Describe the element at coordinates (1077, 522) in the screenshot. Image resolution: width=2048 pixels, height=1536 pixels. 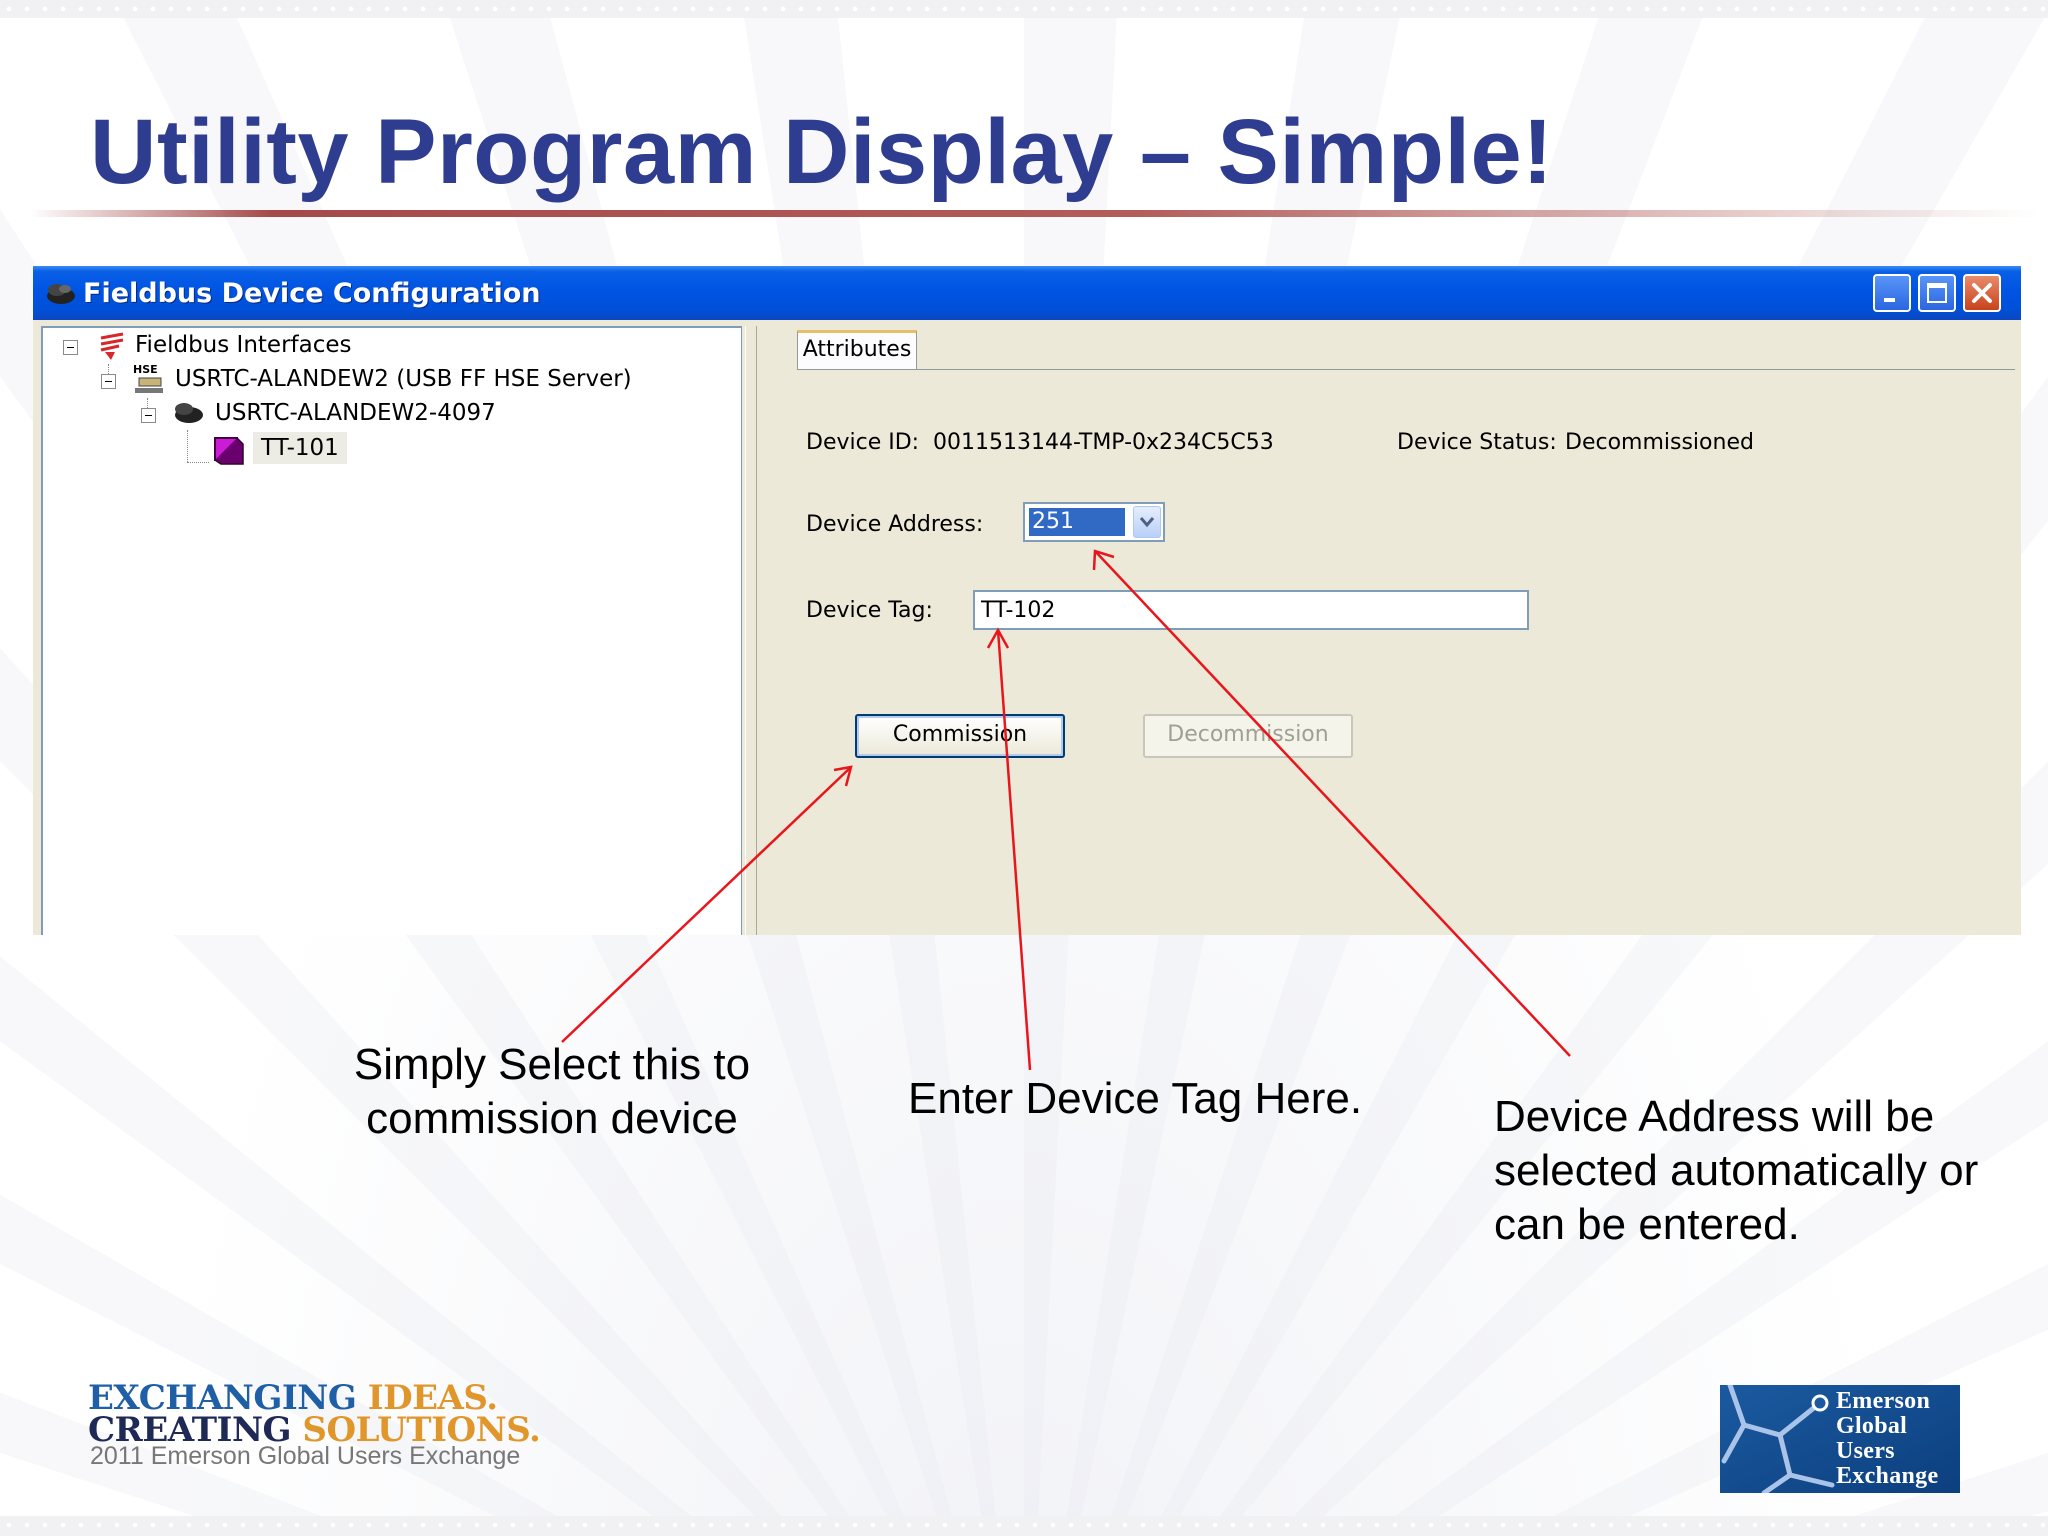
I see `device-address-value: 251` at that location.